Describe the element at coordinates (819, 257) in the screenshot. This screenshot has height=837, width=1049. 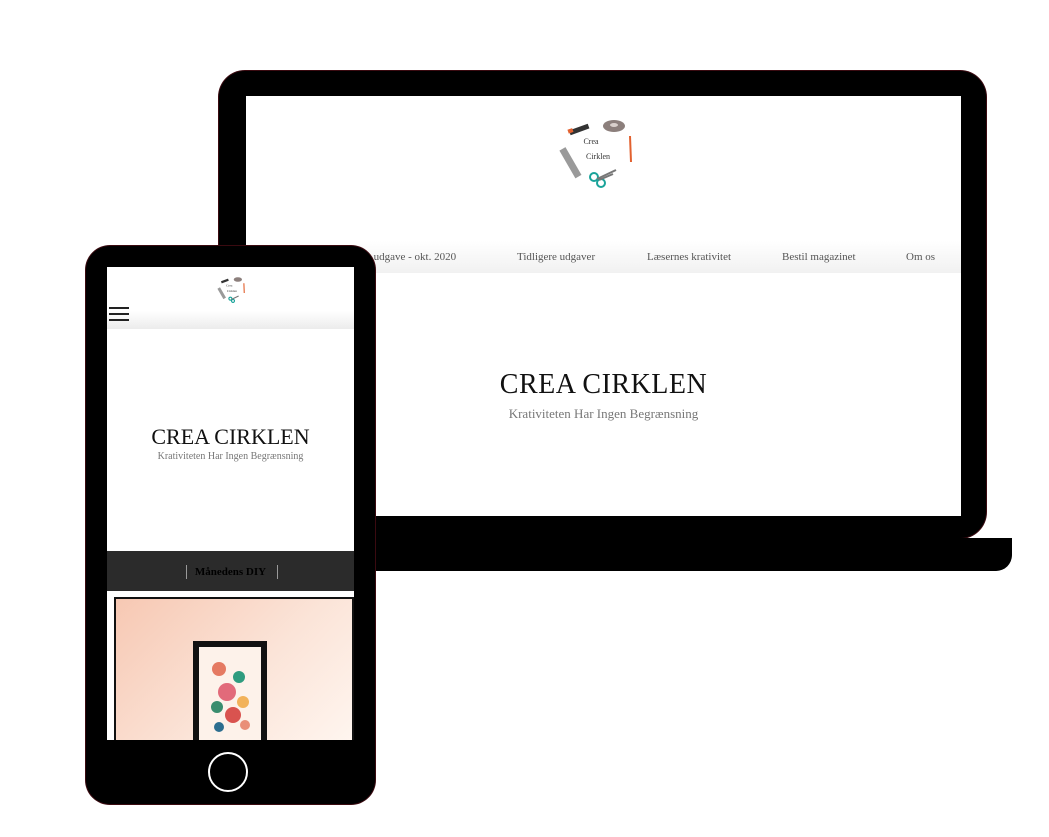
I see `nav-item-order-magazine: Bestil magazinet` at that location.